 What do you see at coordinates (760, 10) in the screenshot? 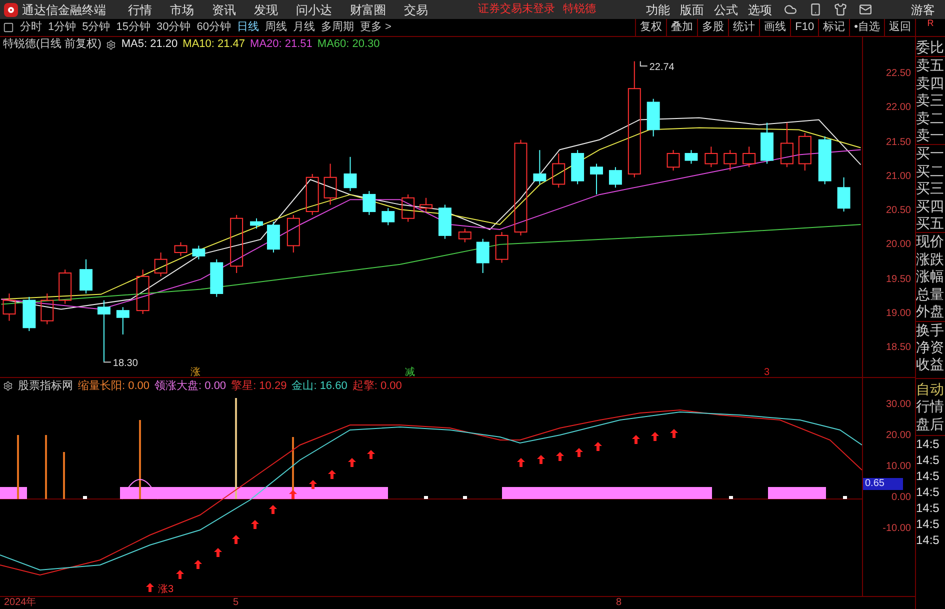
I see `menu-item: 选项` at bounding box center [760, 10].